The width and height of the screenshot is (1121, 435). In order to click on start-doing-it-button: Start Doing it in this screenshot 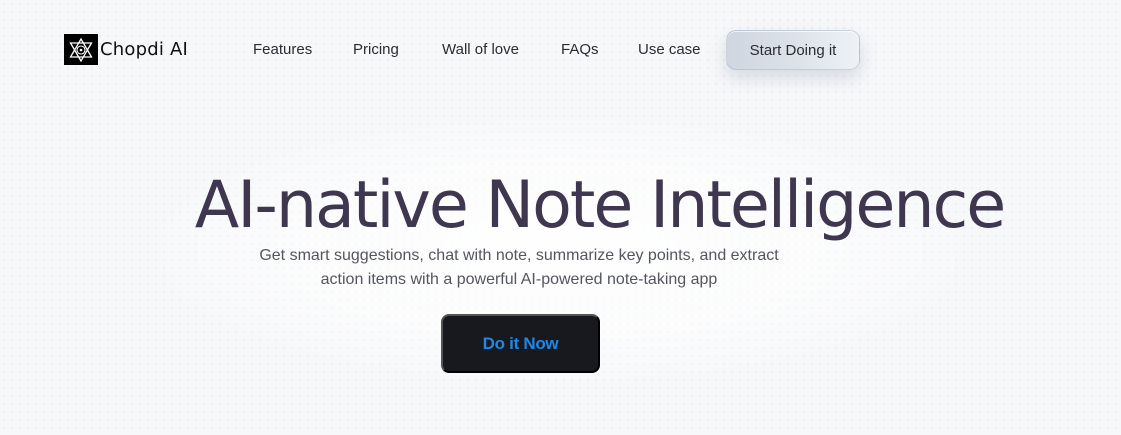, I will do `click(793, 50)`.